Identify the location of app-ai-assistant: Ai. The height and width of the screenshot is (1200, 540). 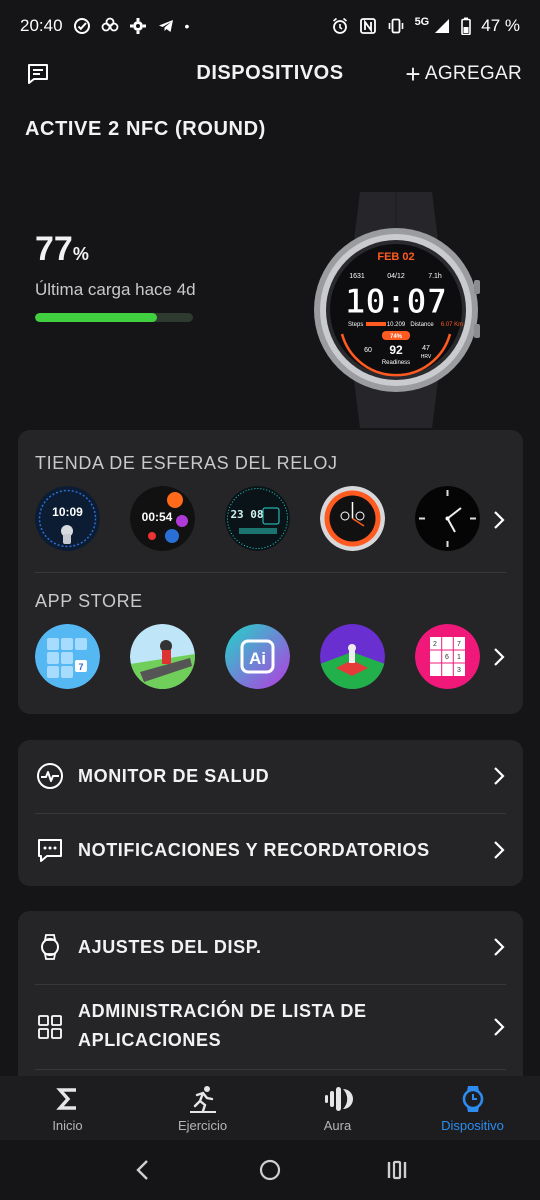
(257, 656).